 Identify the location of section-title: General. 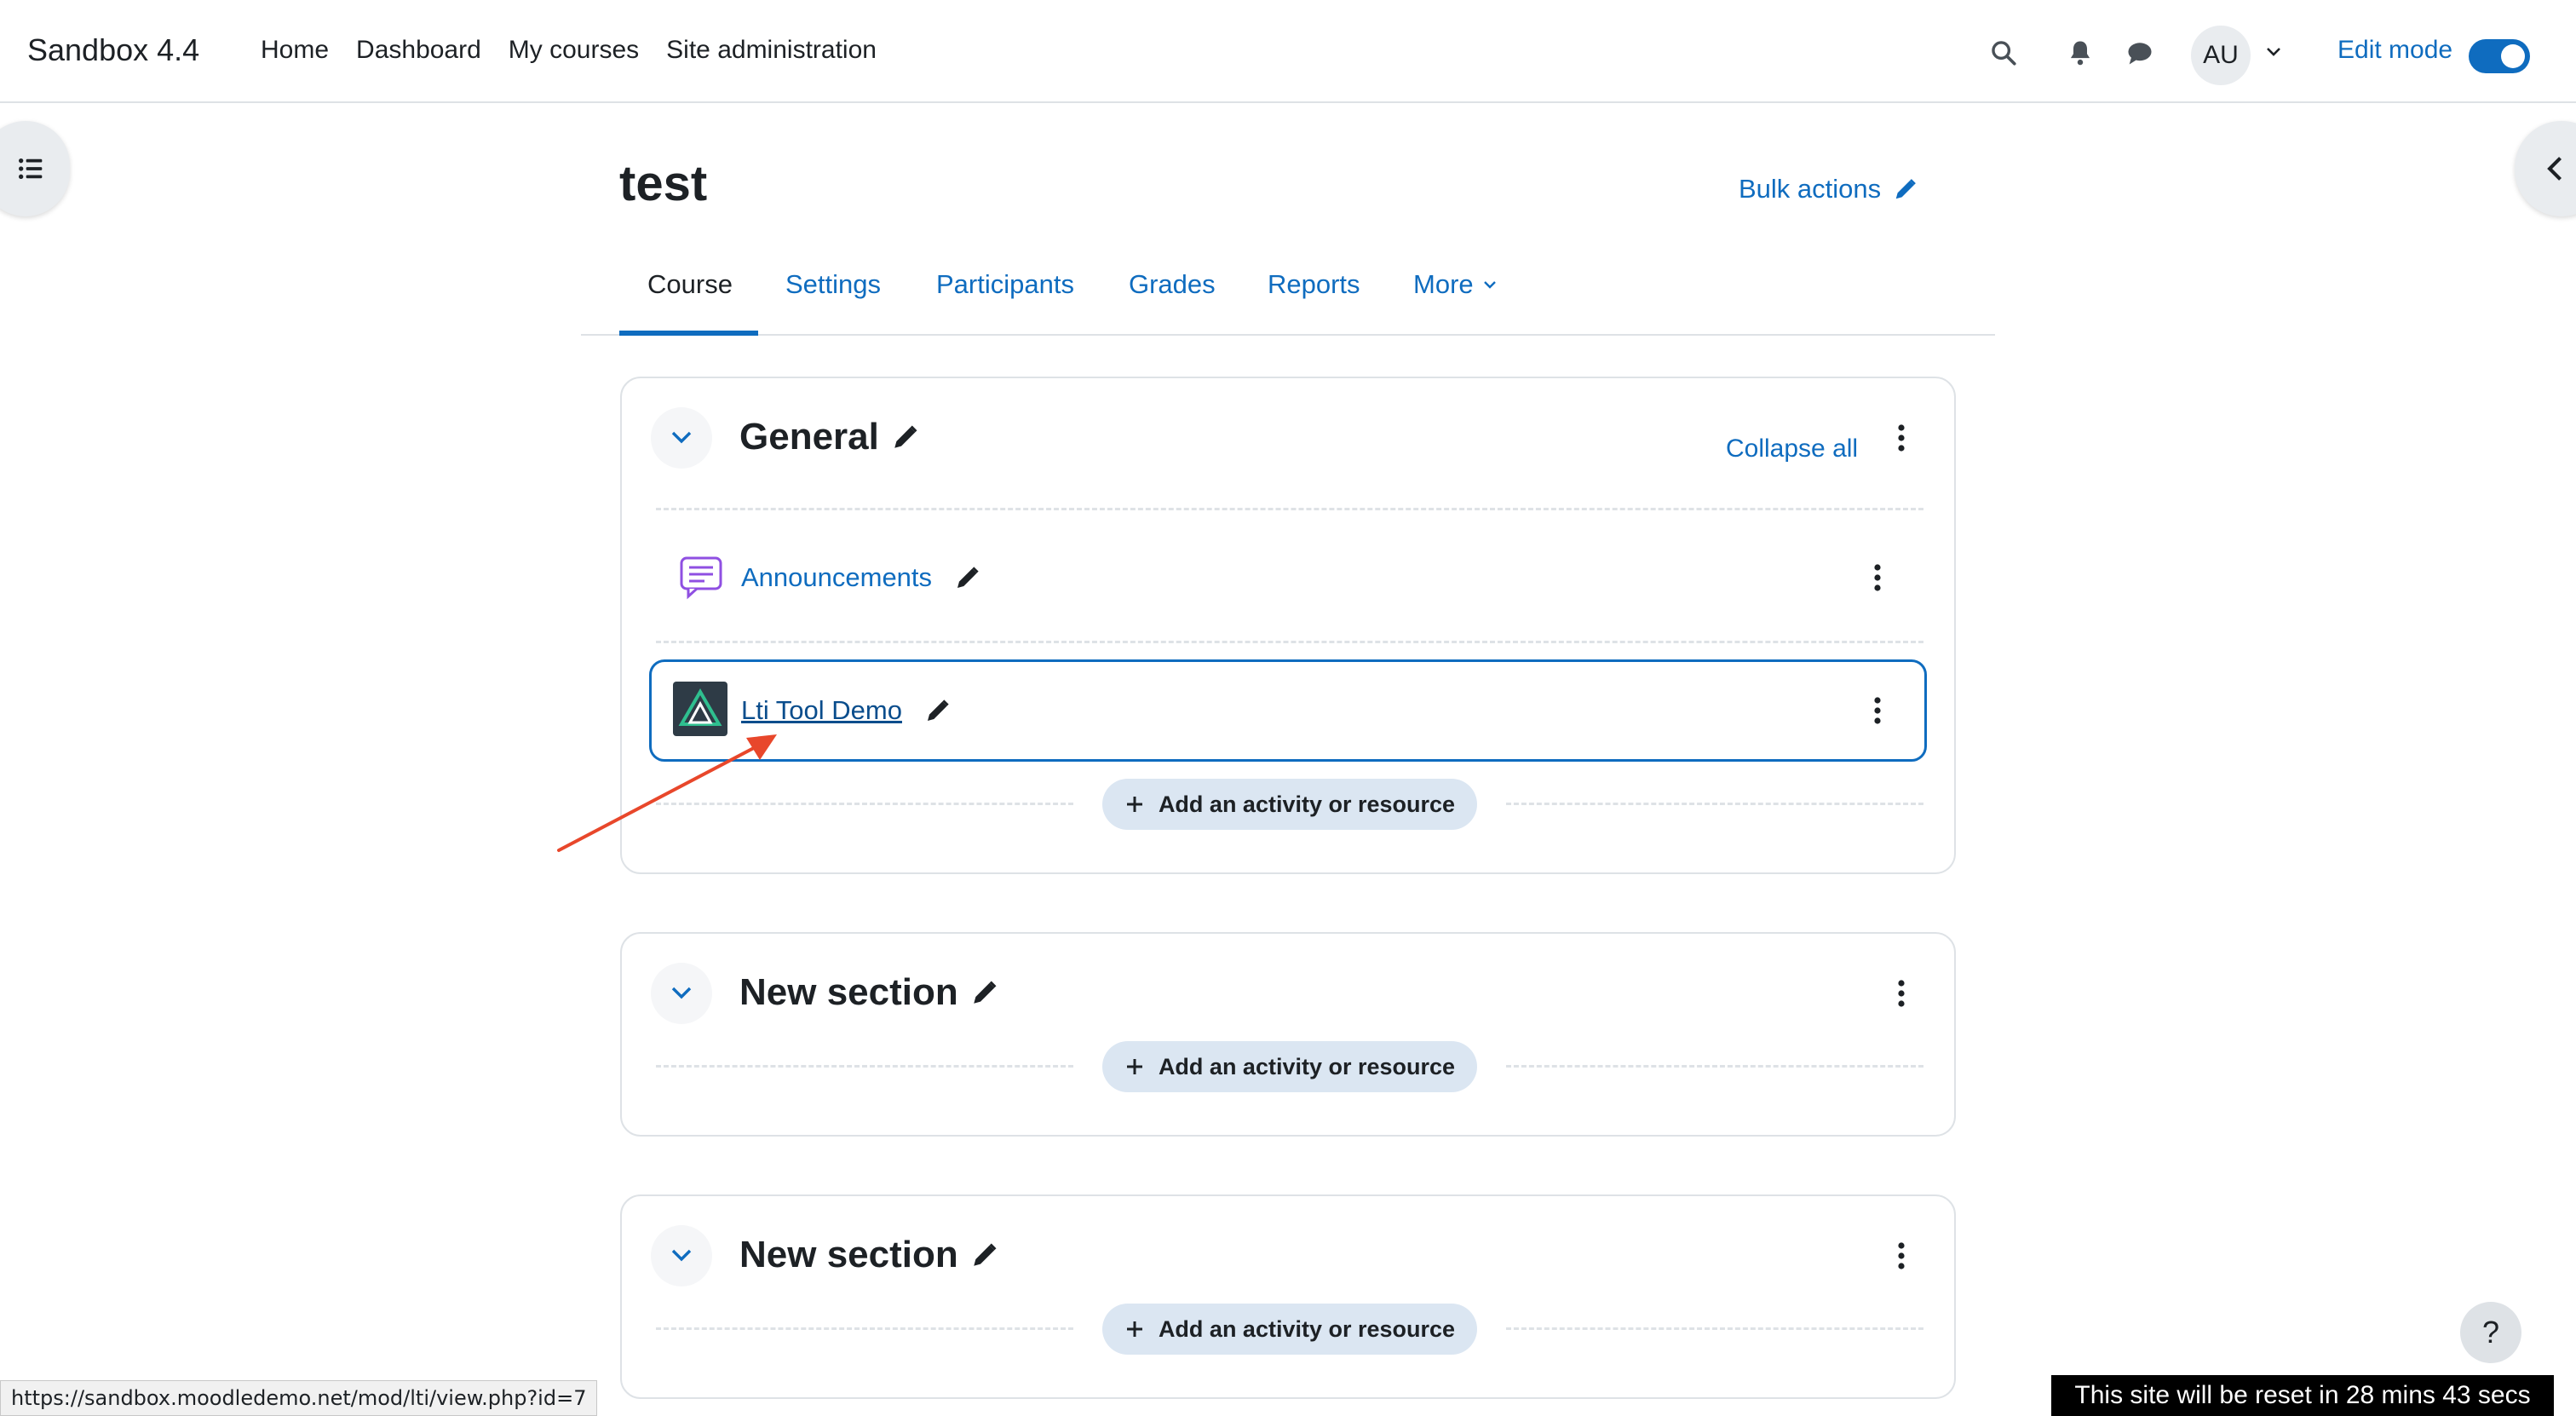
(830, 437).